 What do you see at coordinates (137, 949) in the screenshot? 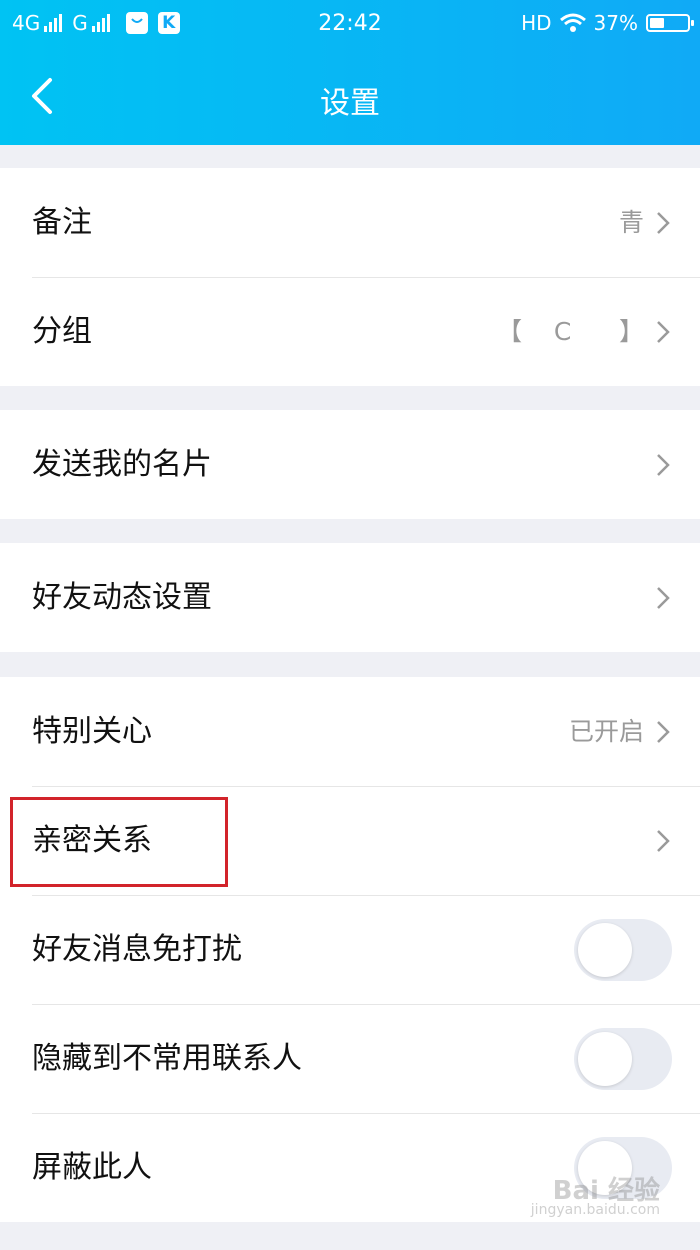
I see `mute-messages-label: 好友消息免打扰` at bounding box center [137, 949].